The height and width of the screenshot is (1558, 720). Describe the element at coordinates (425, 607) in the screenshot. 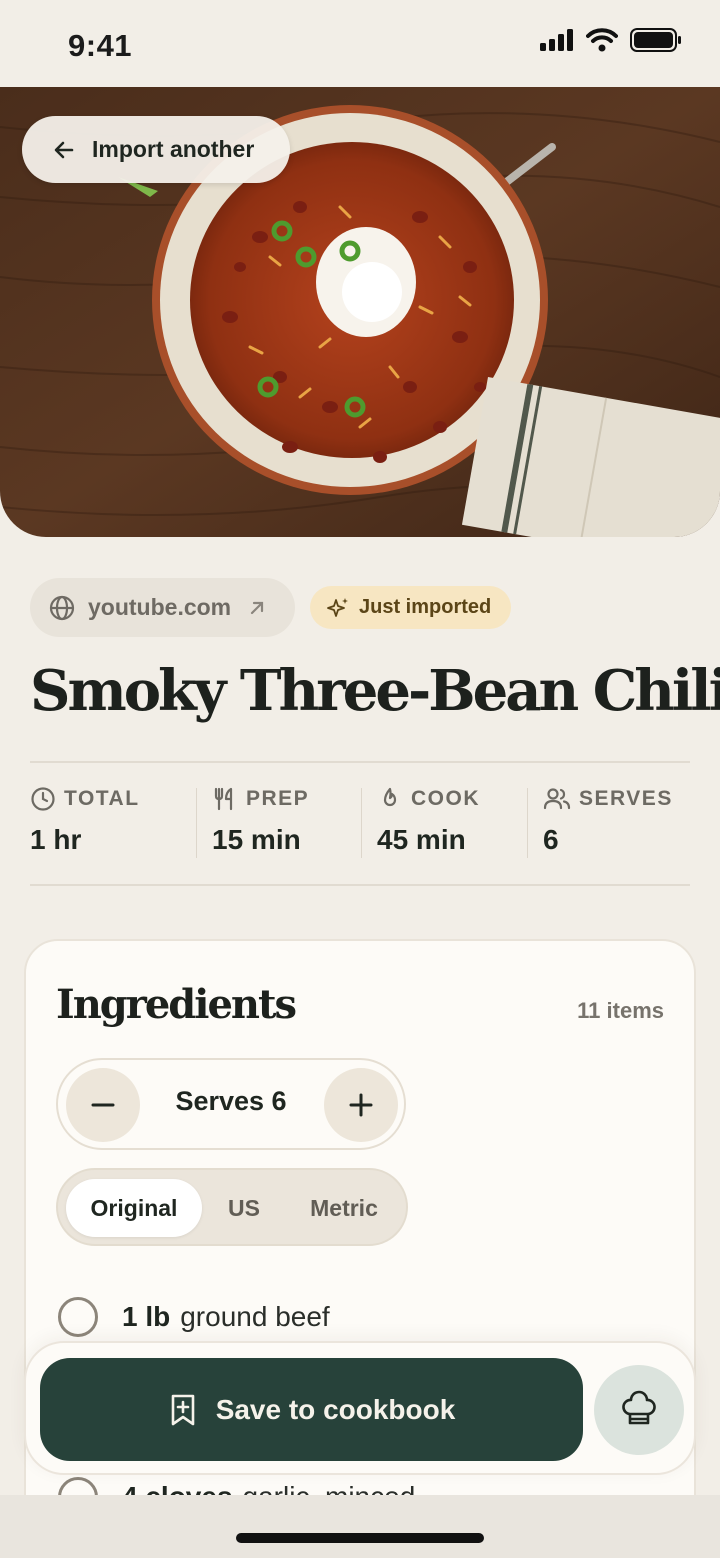

I see `just-imported-label: Just imported` at that location.